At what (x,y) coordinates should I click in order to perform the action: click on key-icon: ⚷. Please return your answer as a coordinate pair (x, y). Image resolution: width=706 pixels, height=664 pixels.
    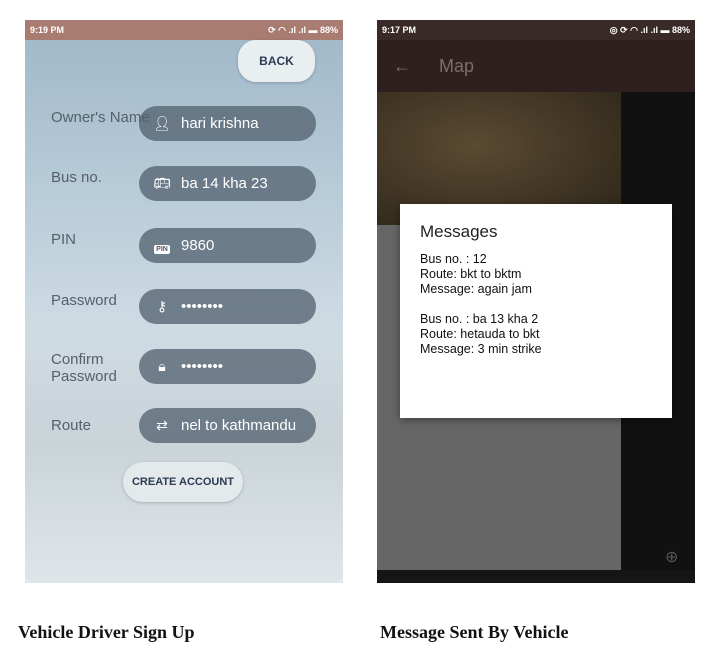
    Looking at the image, I should click on (162, 306).